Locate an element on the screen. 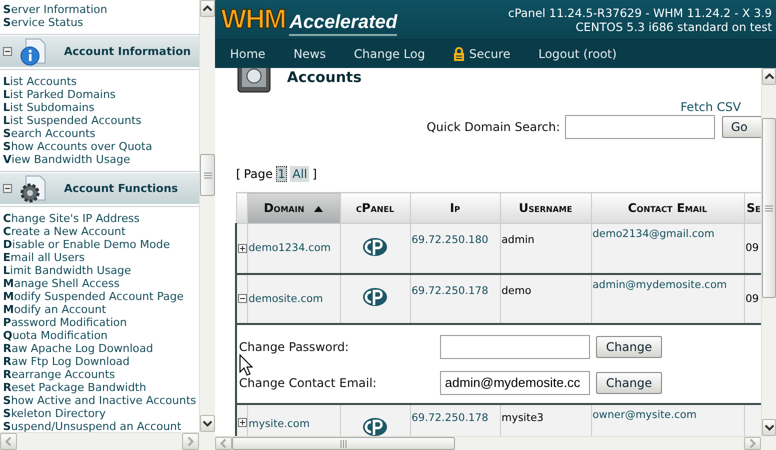 This screenshot has width=776, height=450. sidebar-link: Suspend/Unsuspend an Account is located at coordinates (92, 426).